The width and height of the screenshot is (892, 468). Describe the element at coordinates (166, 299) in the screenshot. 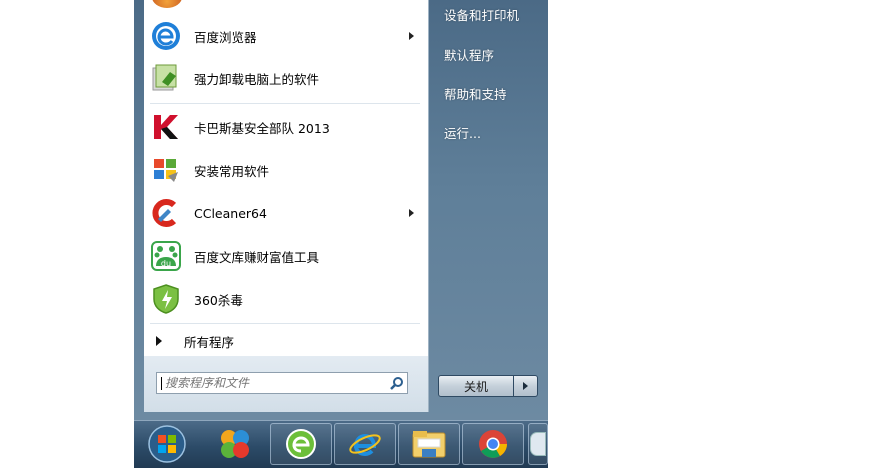

I see `360-antivirus-icon` at that location.